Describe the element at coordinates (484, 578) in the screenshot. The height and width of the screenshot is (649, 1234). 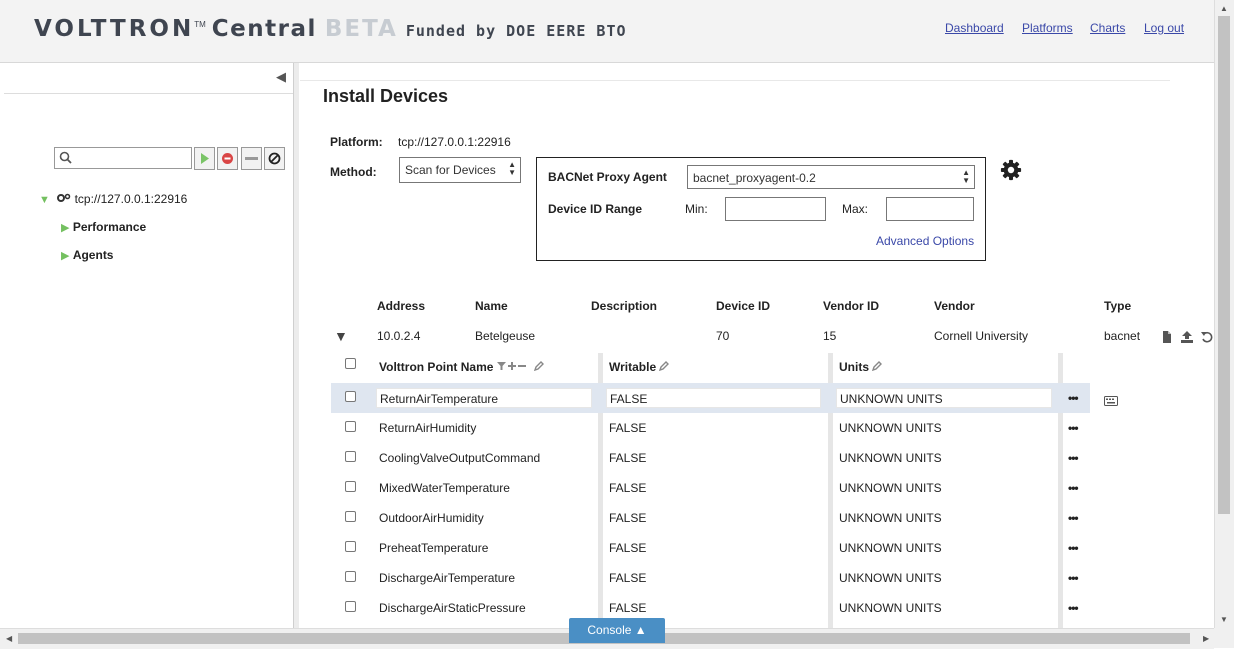
I see `point-name-cell: DischargeAirTemperature` at that location.